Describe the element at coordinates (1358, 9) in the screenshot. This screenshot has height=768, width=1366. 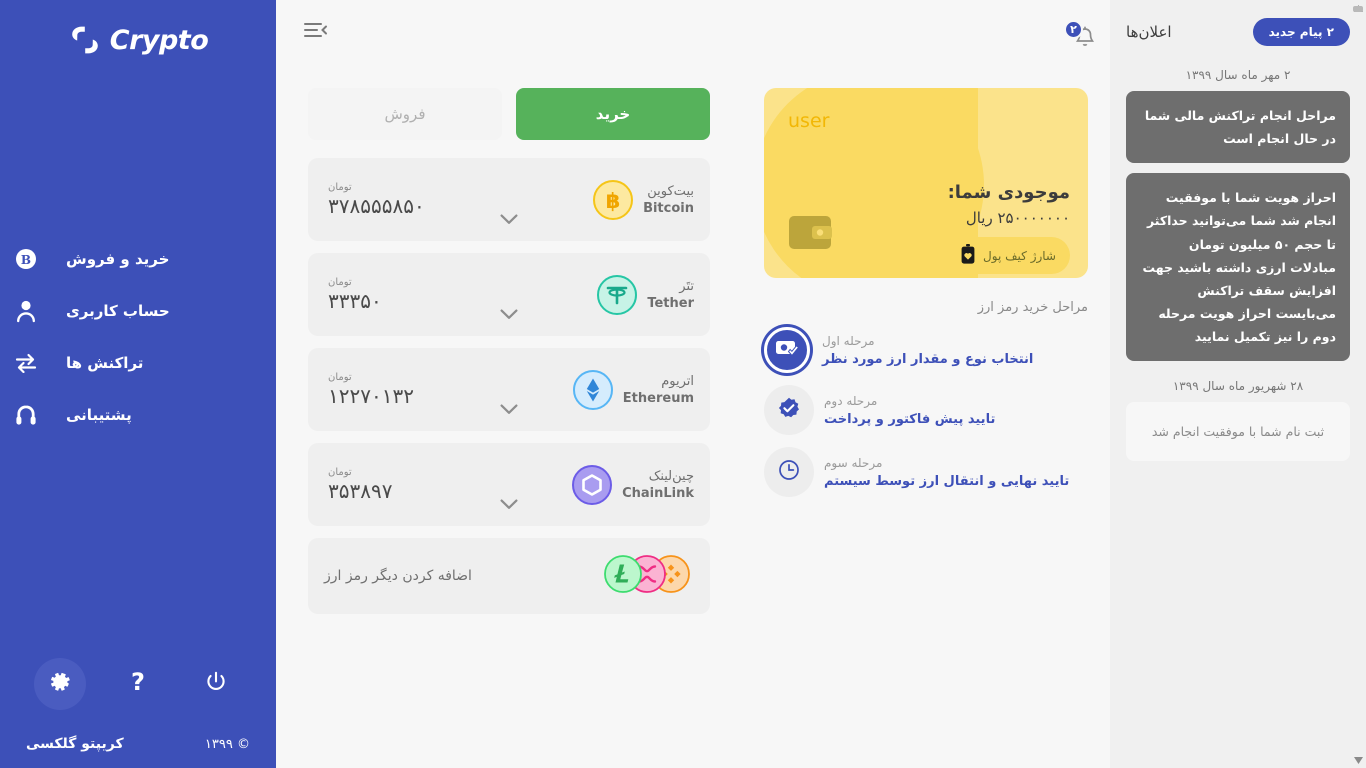
I see `scrollbar-thumb` at that location.